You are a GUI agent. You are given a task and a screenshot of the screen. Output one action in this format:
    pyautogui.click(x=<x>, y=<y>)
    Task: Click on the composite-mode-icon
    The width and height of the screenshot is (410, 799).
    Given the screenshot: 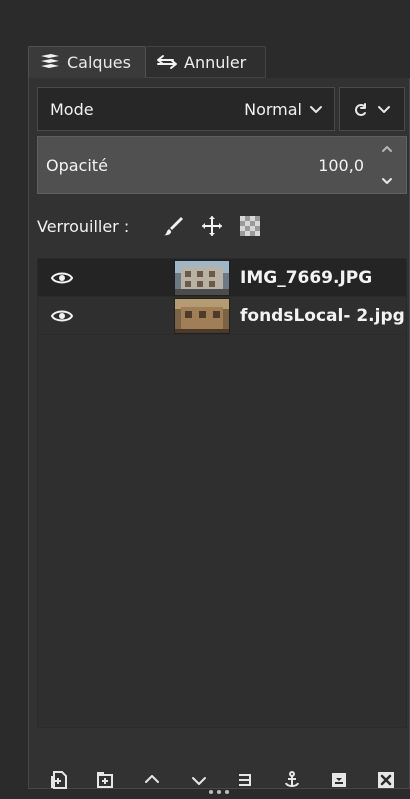 What is the action you would take?
    pyautogui.click(x=360, y=109)
    